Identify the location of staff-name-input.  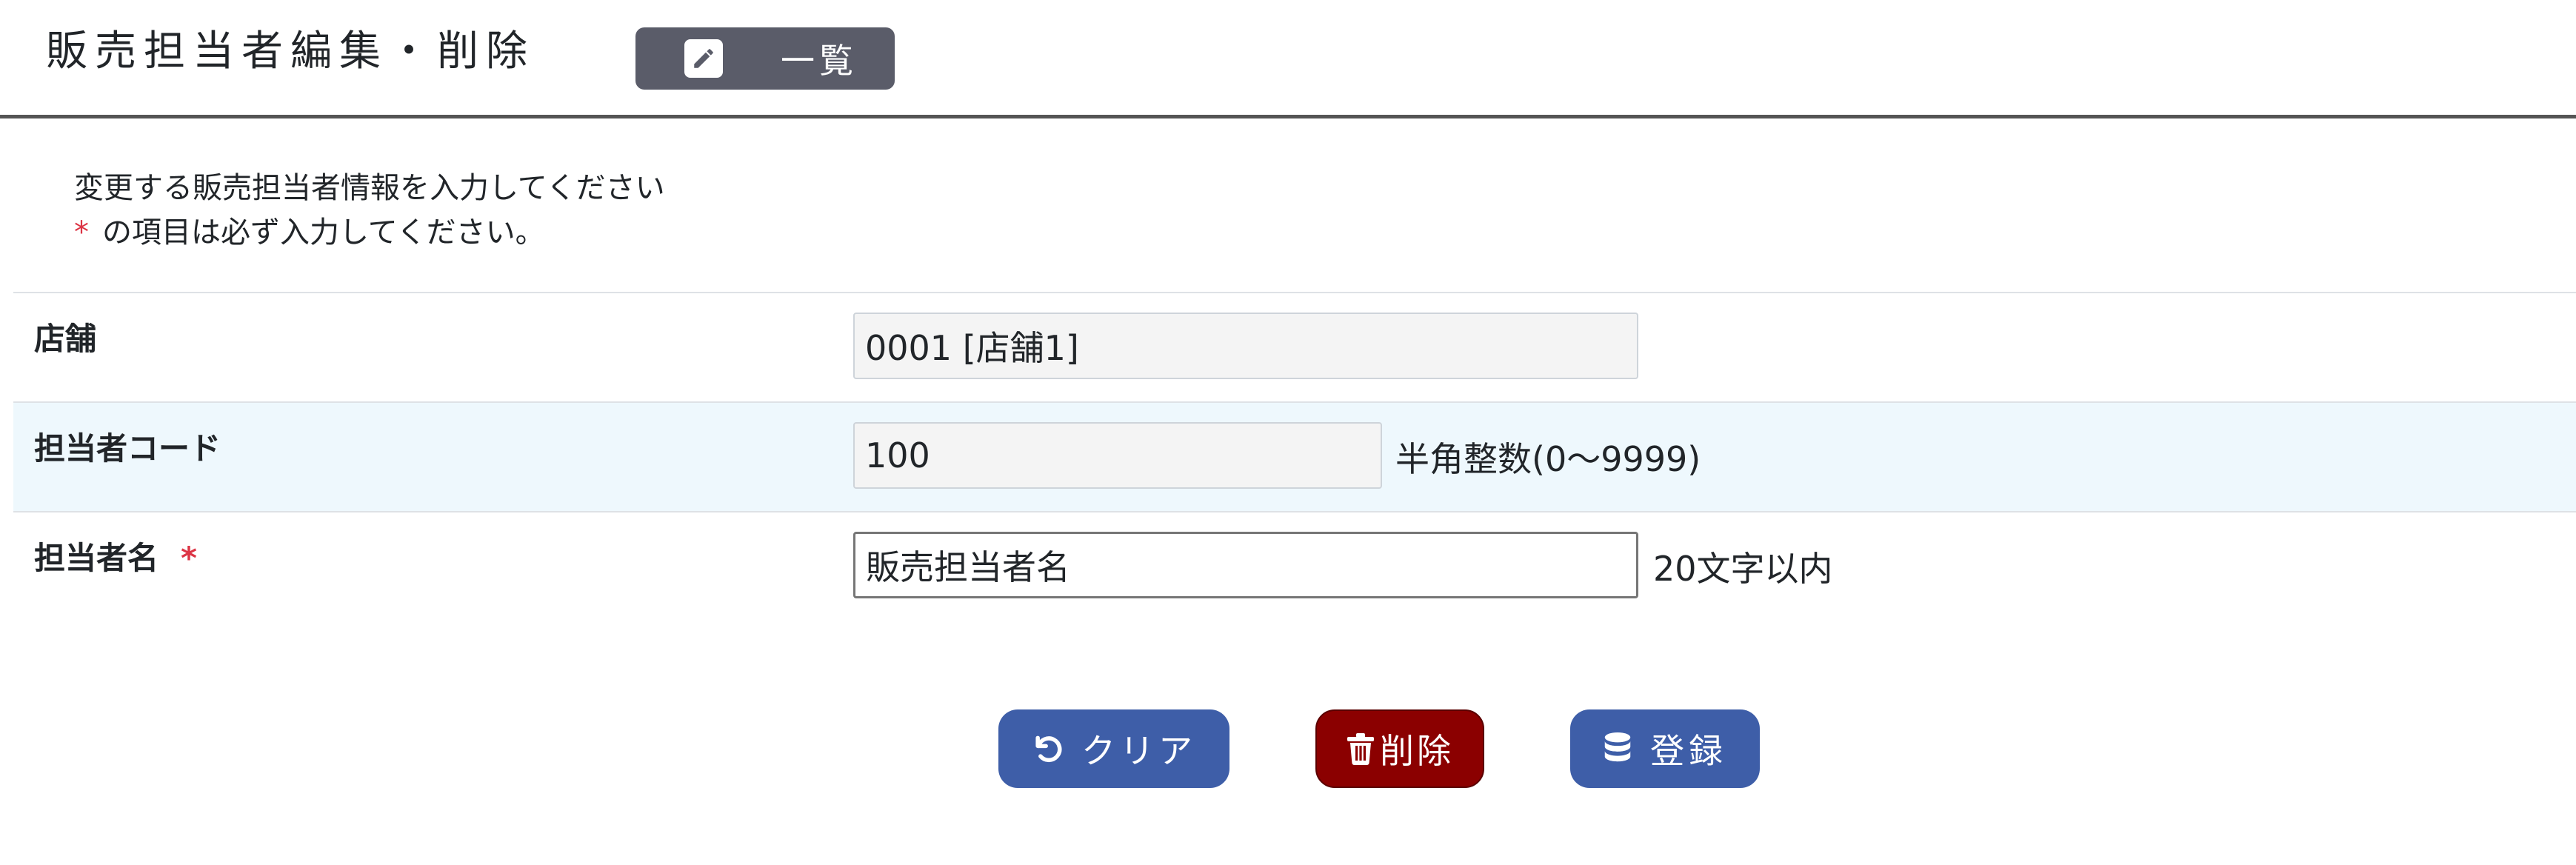
(1245, 565).